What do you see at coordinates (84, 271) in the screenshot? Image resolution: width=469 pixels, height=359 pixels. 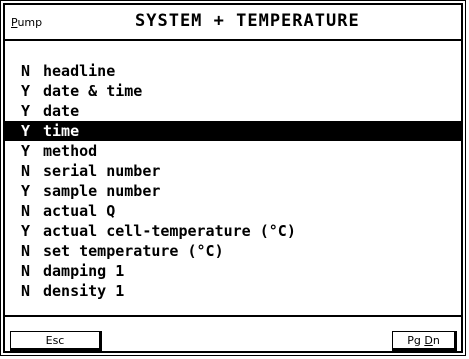 I see `item-label: damping 1` at bounding box center [84, 271].